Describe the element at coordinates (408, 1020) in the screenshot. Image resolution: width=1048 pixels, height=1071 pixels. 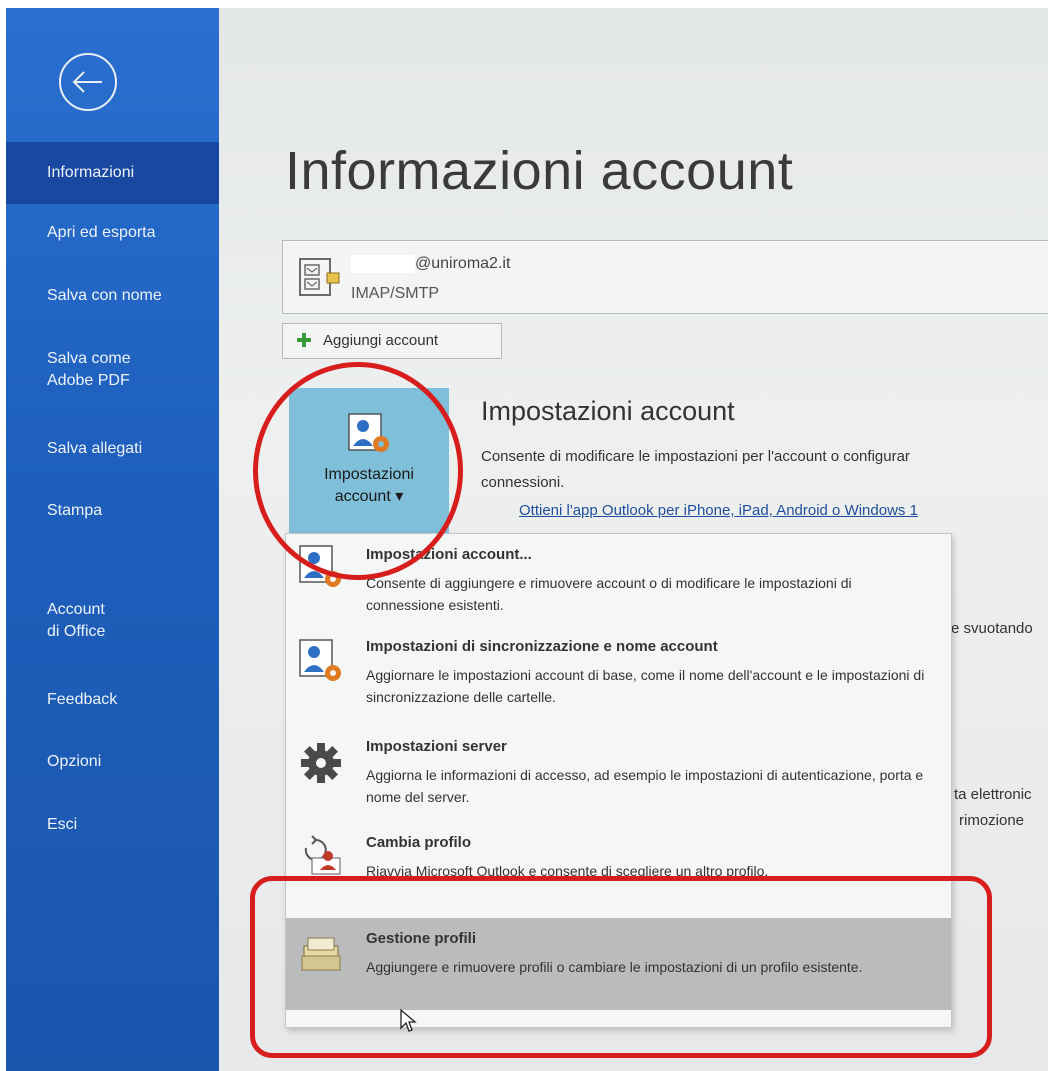
I see `mouse-cursor-icon` at that location.